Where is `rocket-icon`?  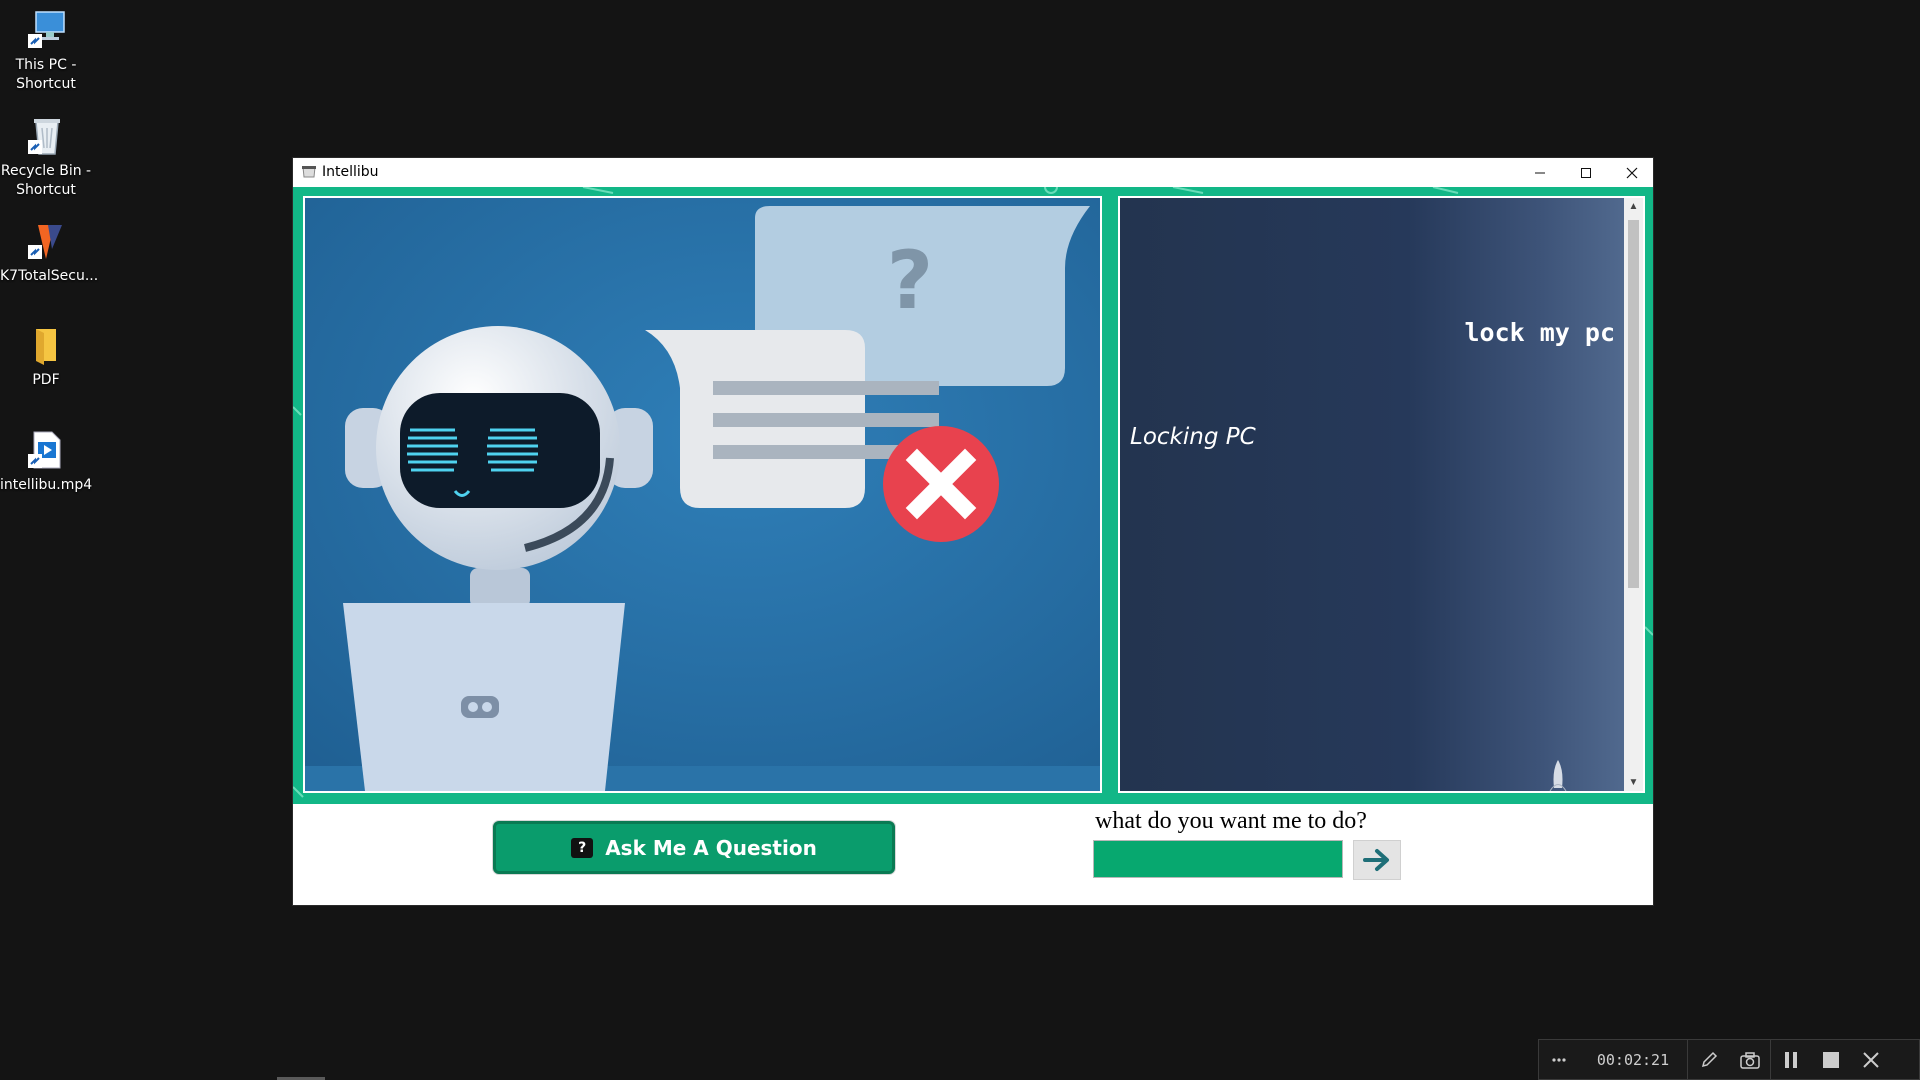 rocket-icon is located at coordinates (1558, 775).